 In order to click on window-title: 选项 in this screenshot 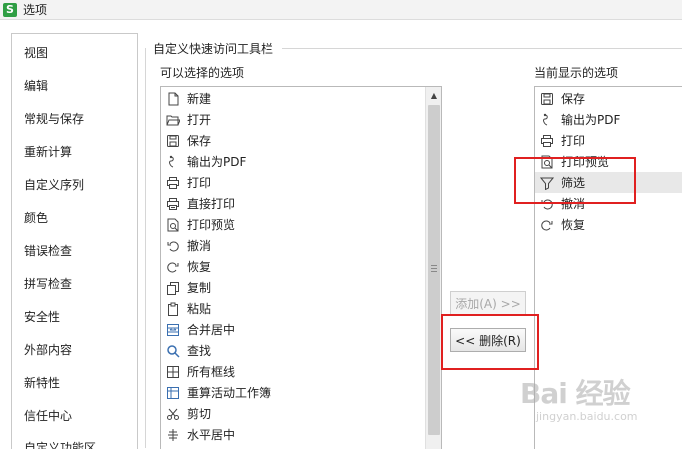, I will do `click(35, 10)`.